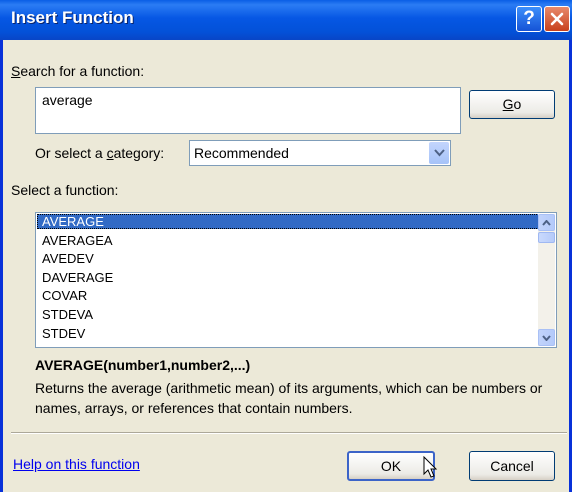  I want to click on function-list-label: Select a function:, so click(65, 190).